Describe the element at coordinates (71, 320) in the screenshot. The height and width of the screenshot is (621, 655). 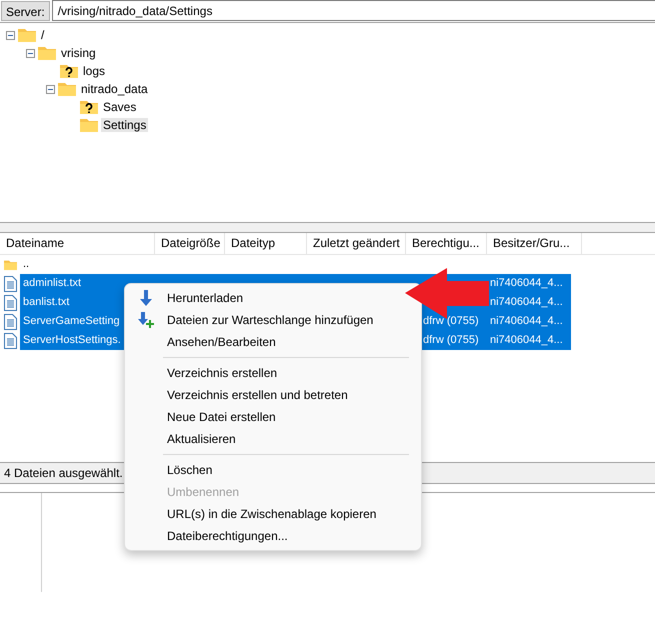
I see `table-cell: ServerGameSetting` at that location.